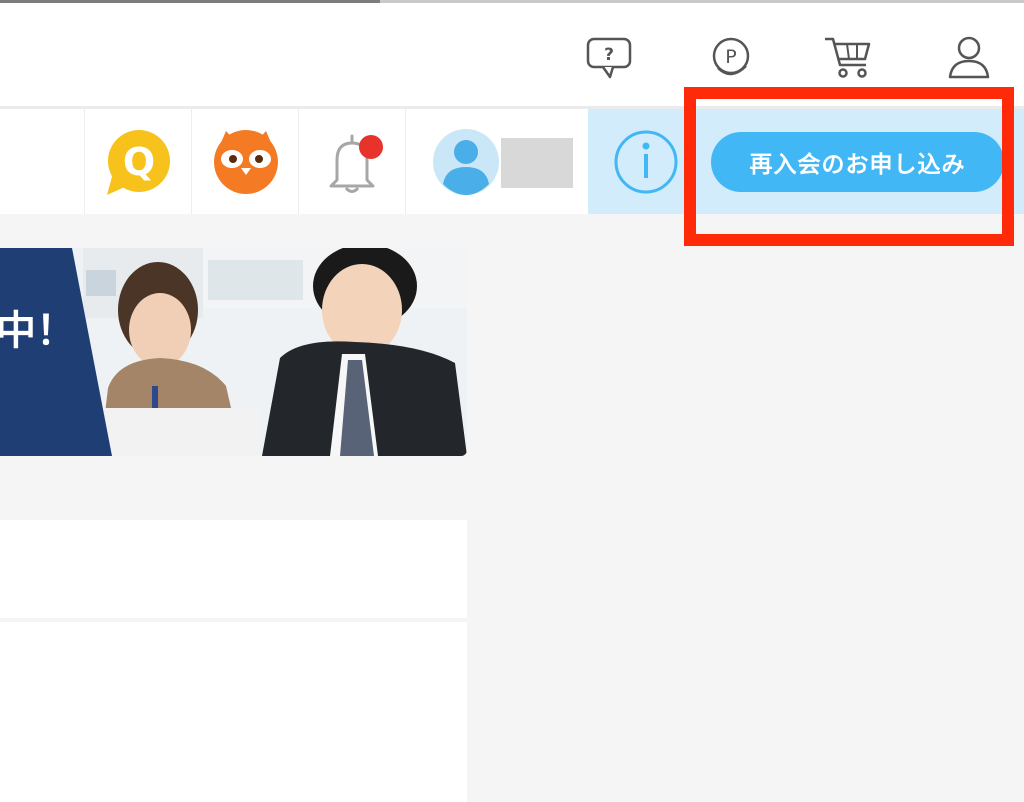 The height and width of the screenshot is (802, 1024). Describe the element at coordinates (857, 162) in the screenshot. I see `rejoin-application-button: 再入会のお申し込み` at that location.